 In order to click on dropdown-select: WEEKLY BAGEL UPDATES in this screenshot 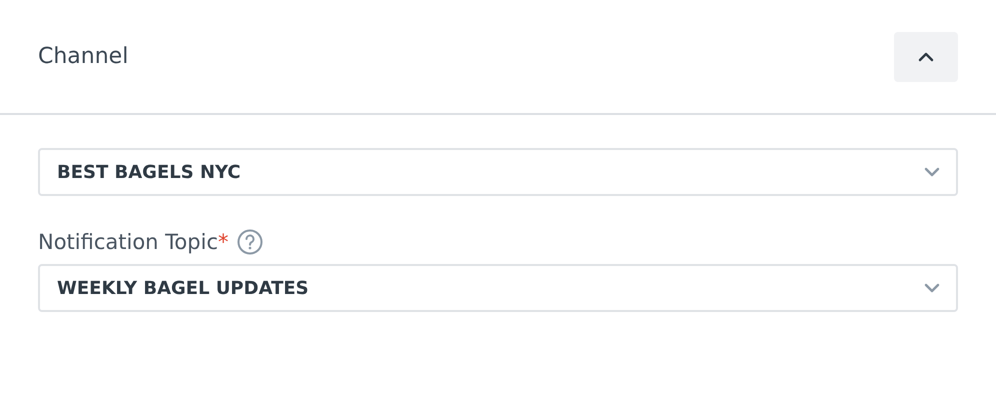, I will do `click(498, 288)`.